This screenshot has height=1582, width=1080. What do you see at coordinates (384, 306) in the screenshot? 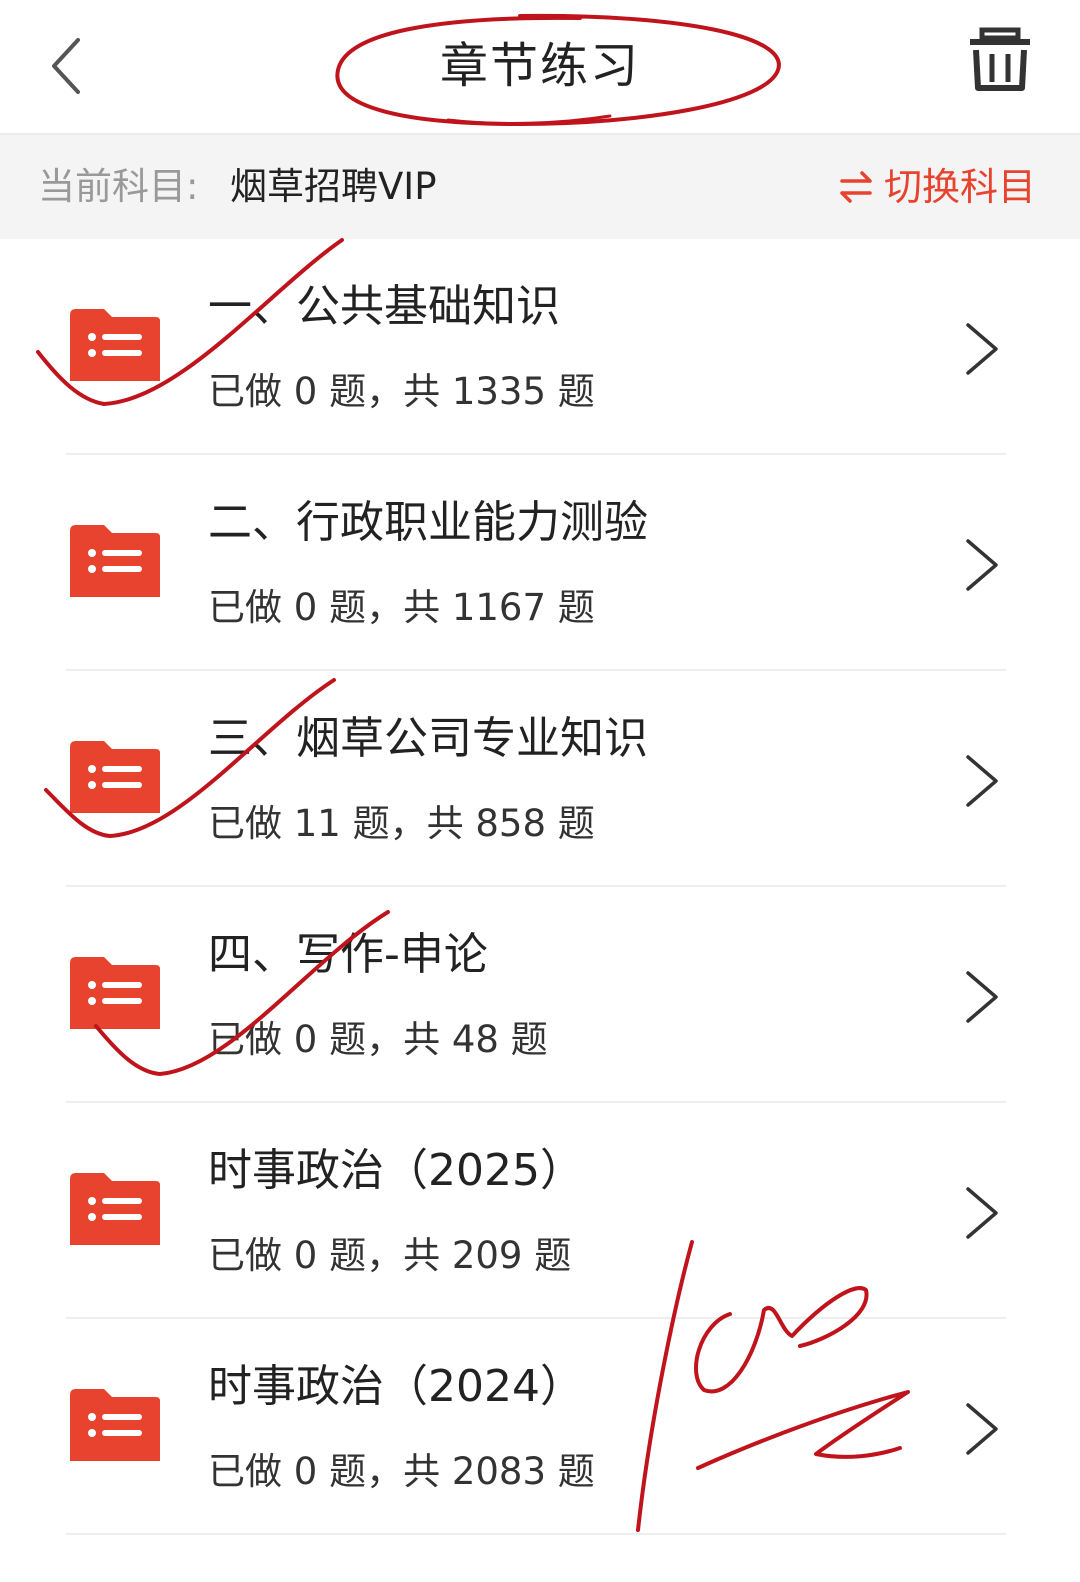
I see `chapter-title: 一、公共基础知识` at bounding box center [384, 306].